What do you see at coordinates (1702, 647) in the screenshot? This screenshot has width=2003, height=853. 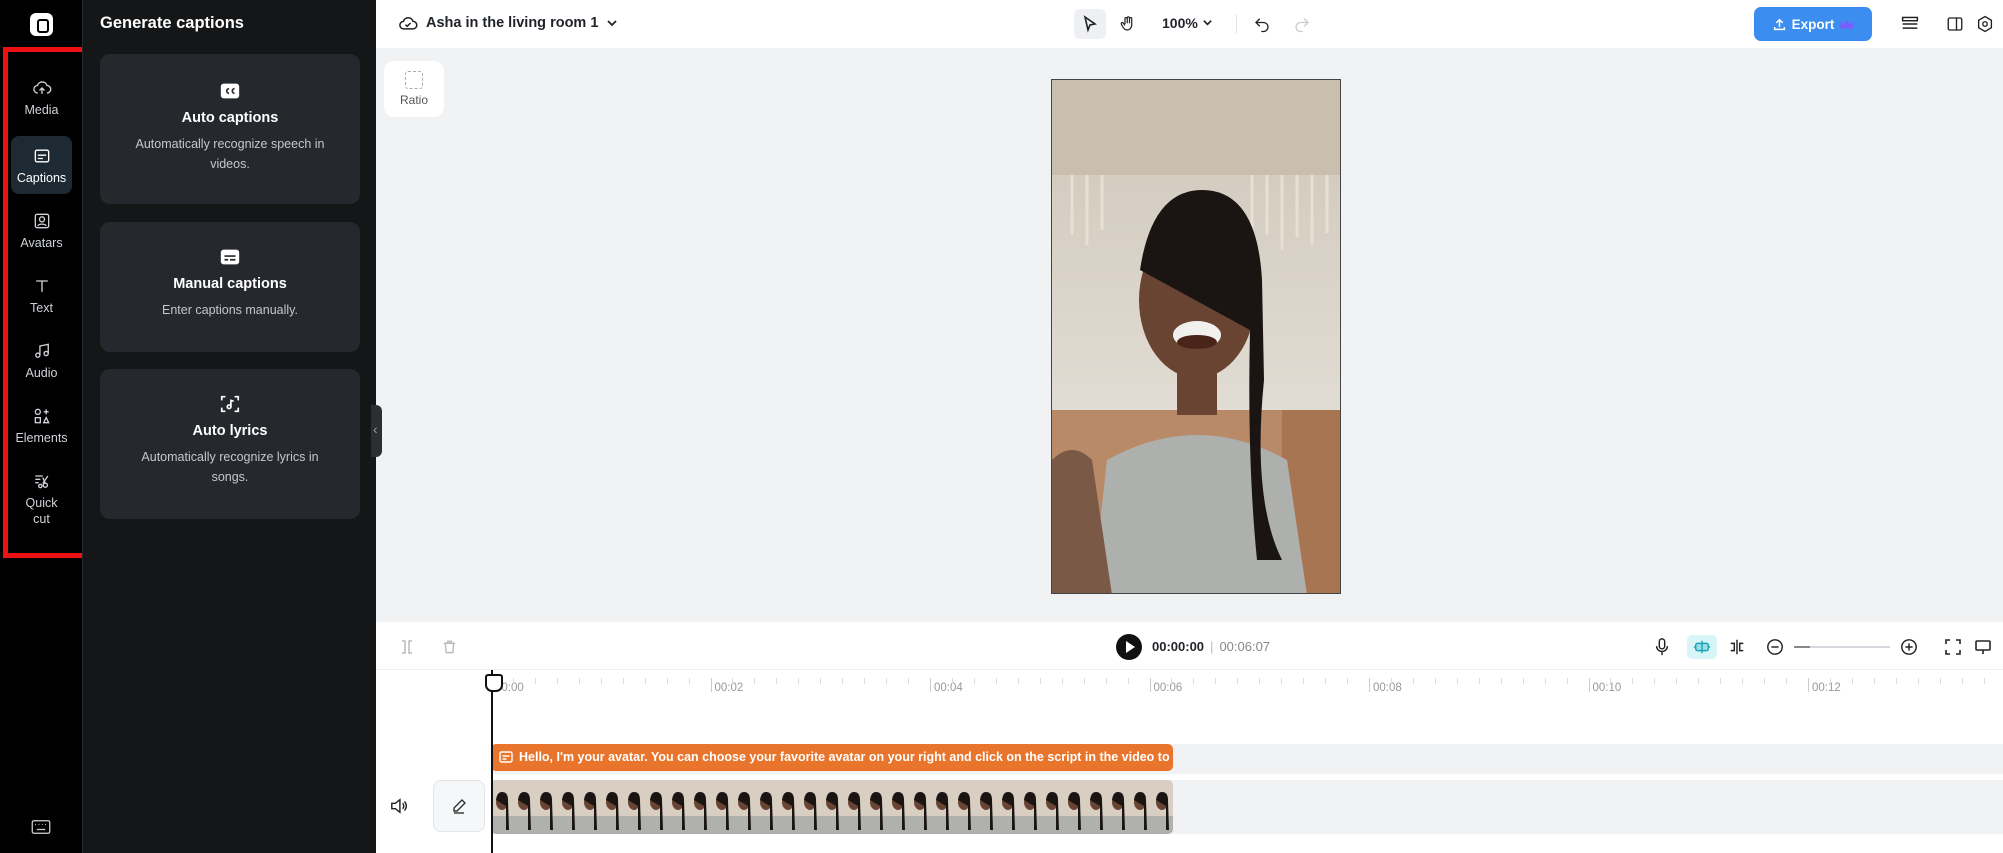 I see `auto-snap-toggle` at bounding box center [1702, 647].